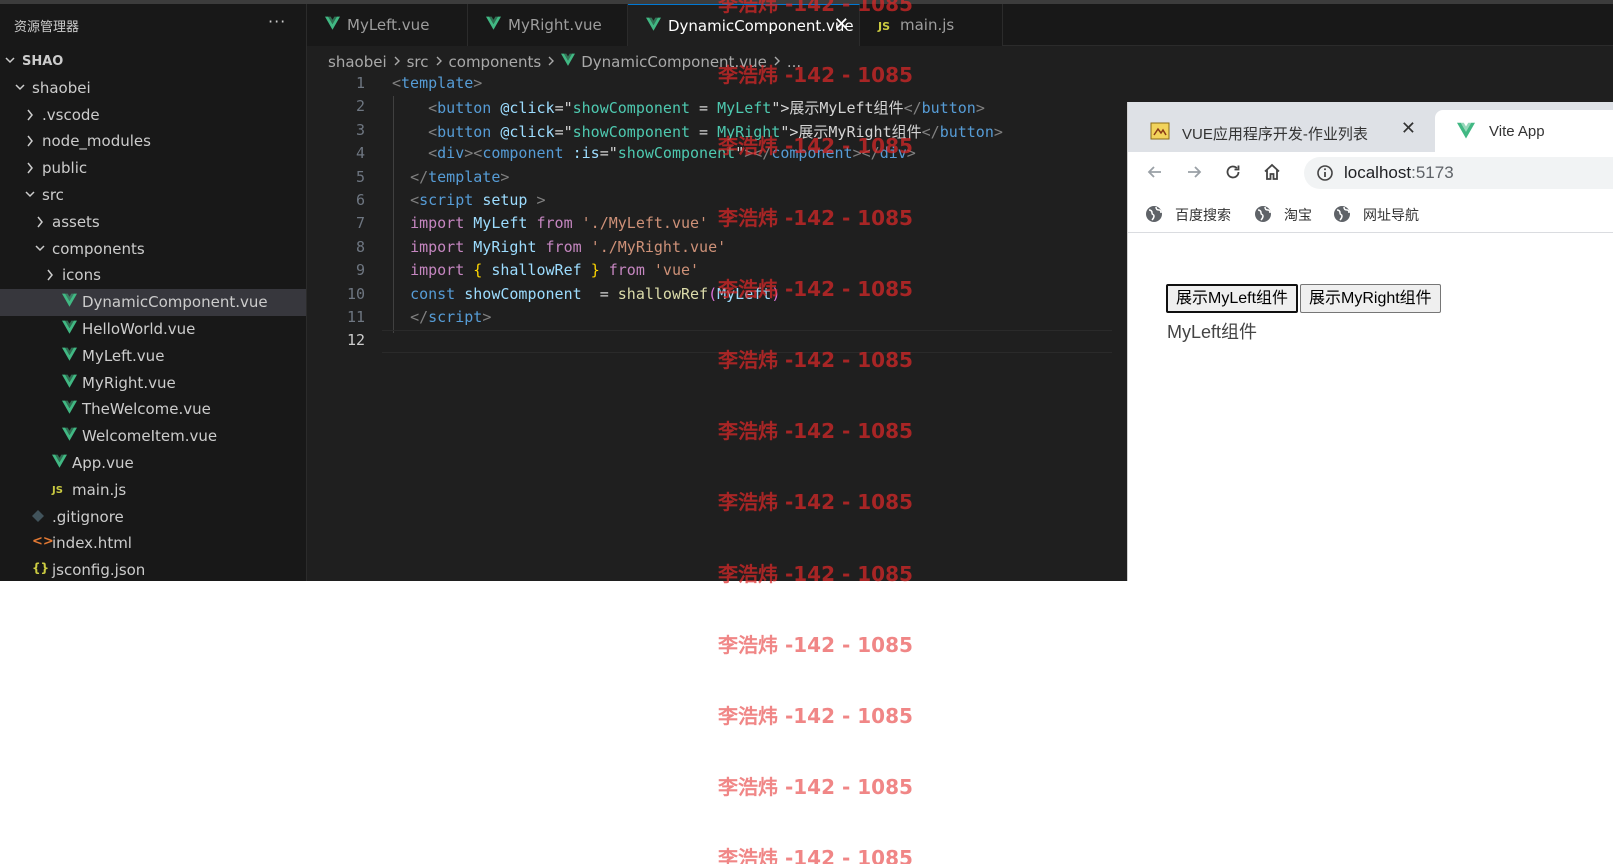  Describe the element at coordinates (153, 168) in the screenshot. I see `tree-item: public` at that location.